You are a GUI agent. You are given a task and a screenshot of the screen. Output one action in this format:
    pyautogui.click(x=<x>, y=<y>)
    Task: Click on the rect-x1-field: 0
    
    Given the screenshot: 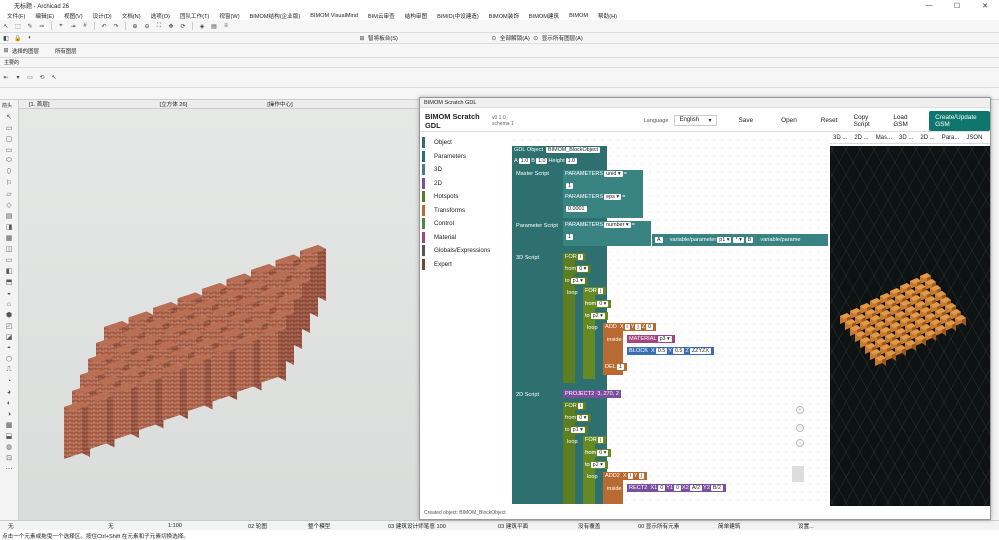 What is the action you would take?
    pyautogui.click(x=662, y=488)
    